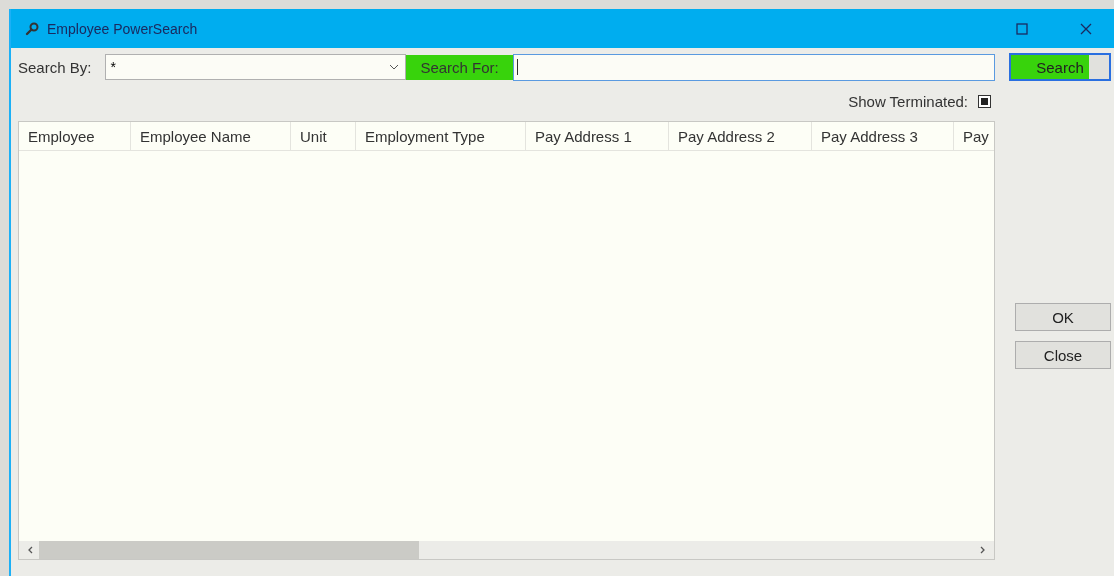 This screenshot has width=1114, height=576. Describe the element at coordinates (974, 136) in the screenshot. I see `column-header: Pay` at that location.